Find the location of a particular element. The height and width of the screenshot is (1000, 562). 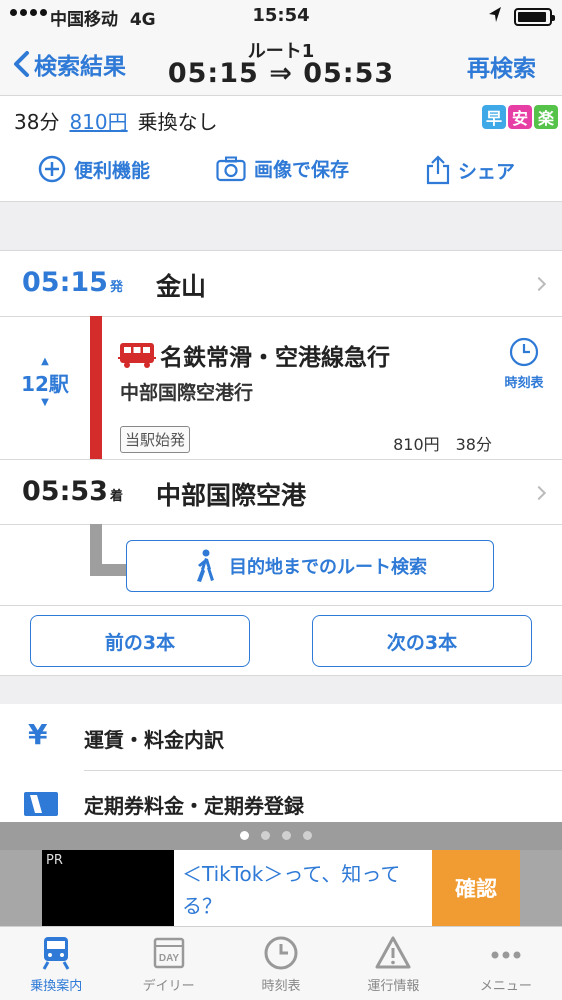

train-icon is located at coordinates (56, 953).